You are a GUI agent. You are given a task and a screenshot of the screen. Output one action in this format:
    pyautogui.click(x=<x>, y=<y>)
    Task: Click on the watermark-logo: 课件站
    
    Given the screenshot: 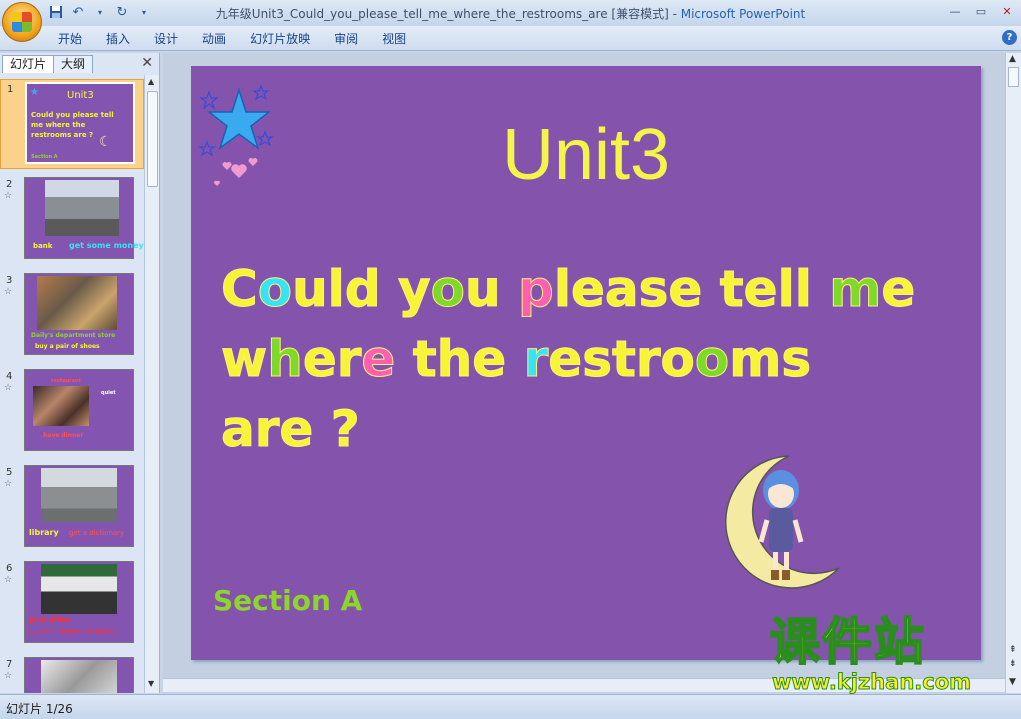 What is the action you would take?
    pyautogui.click(x=847, y=642)
    